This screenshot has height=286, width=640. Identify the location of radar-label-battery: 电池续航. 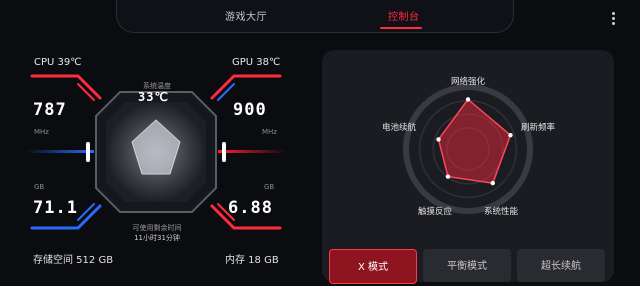
(399, 128).